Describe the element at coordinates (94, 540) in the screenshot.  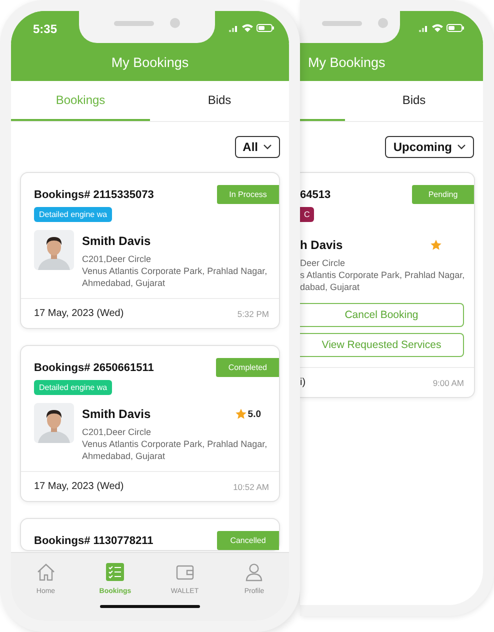
I see `booking-number: Bookings# 1130778211` at that location.